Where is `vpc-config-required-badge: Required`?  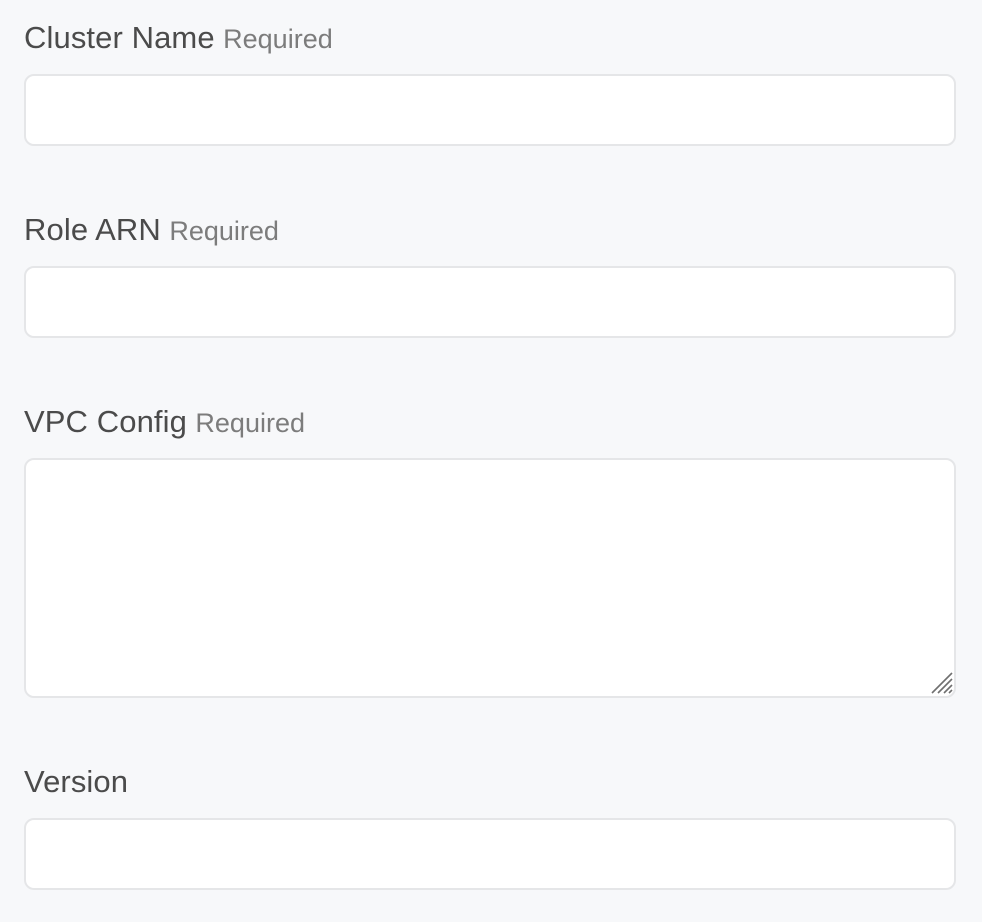
vpc-config-required-badge: Required is located at coordinates (250, 423).